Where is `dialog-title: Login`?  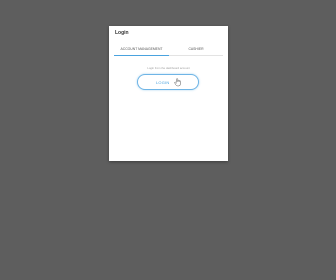 dialog-title: Login is located at coordinates (122, 33).